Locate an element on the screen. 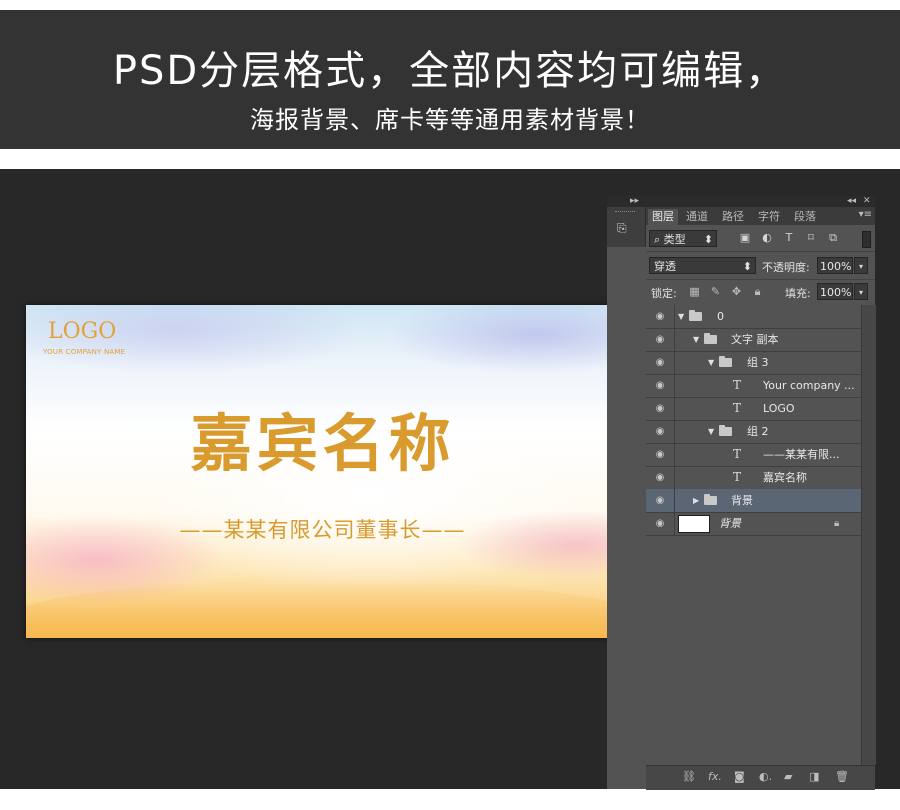  tab-channels: 通道 is located at coordinates (697, 217).